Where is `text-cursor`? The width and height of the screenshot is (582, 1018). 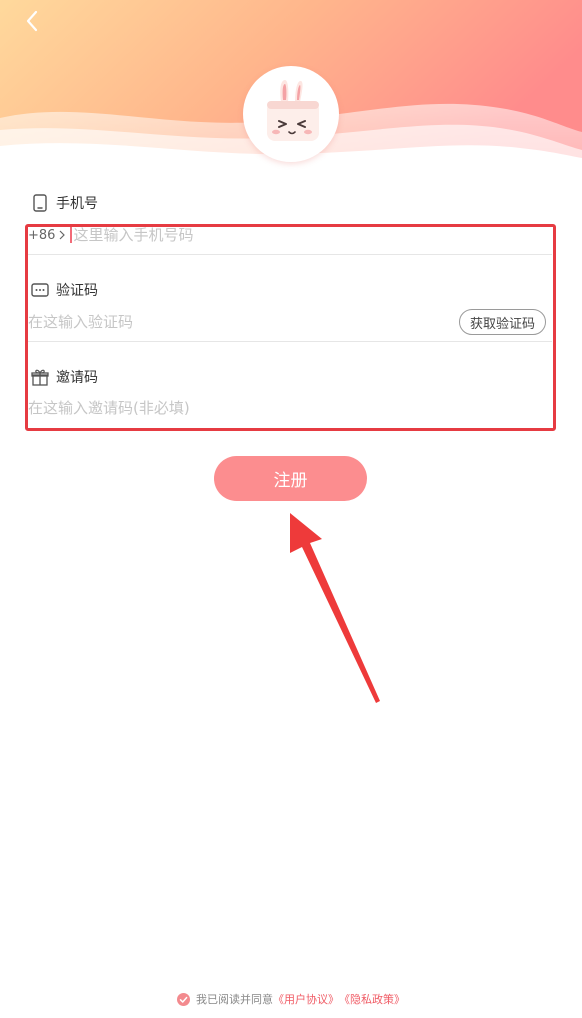
text-cursor is located at coordinates (71, 235).